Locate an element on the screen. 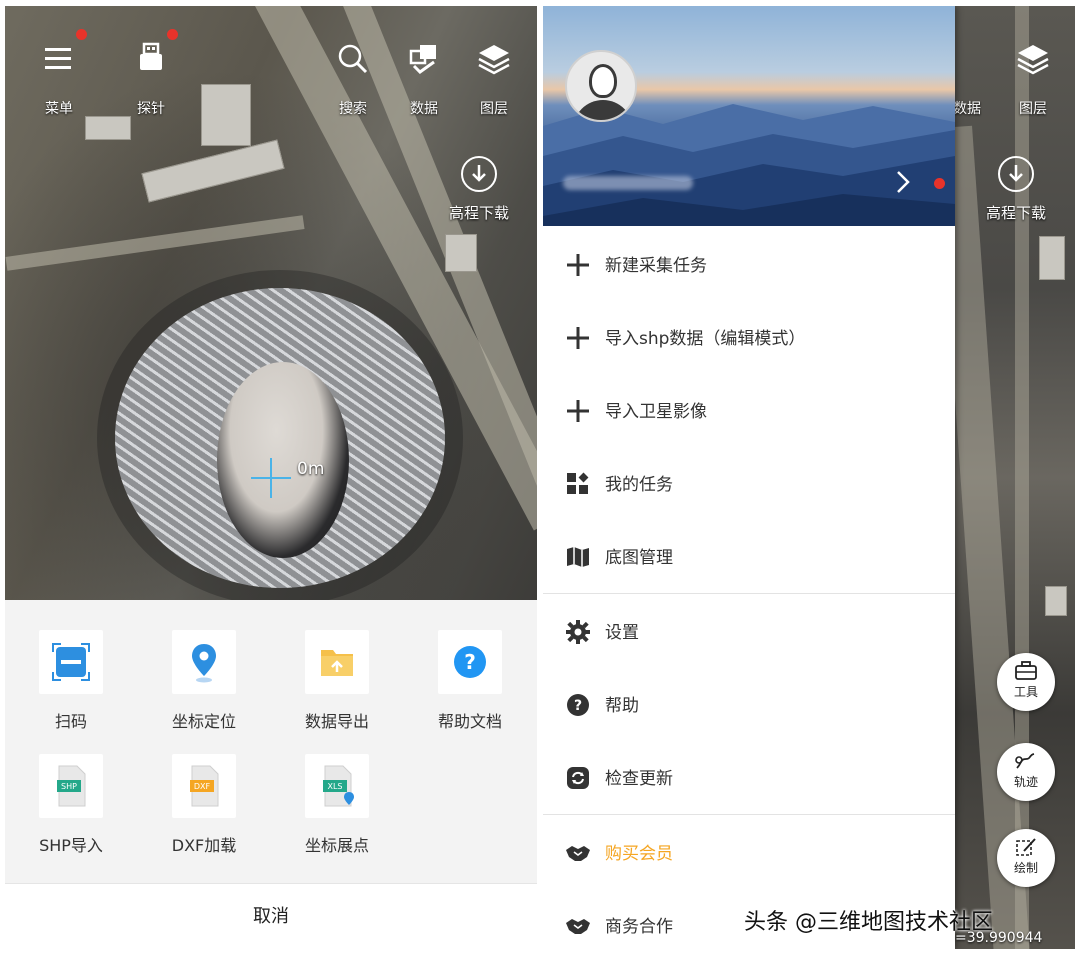 The height and width of the screenshot is (955, 1080). dxf-load-item: DXF DXF加载 is located at coordinates (204, 805).